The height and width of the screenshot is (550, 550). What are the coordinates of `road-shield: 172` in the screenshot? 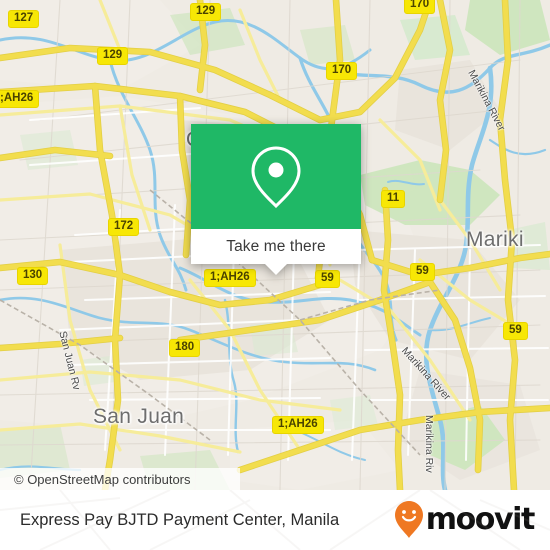 It's located at (124, 227).